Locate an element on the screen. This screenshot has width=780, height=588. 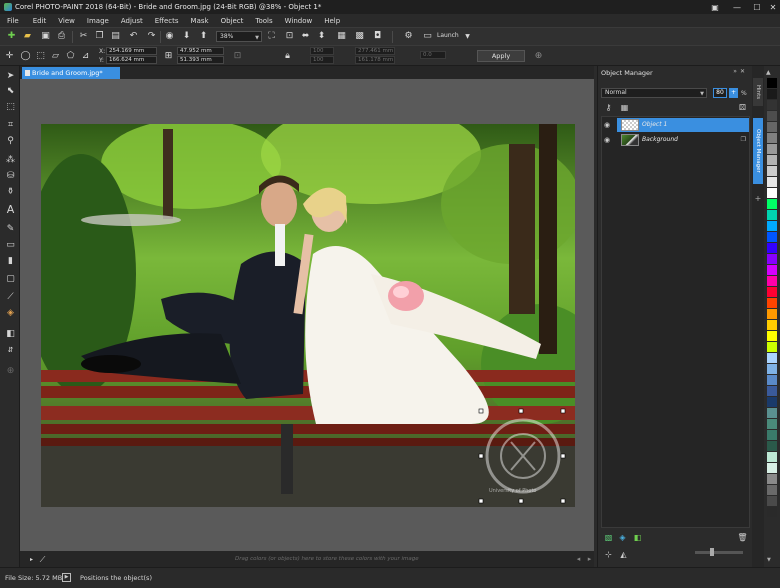
add-docker-icon: + is located at coordinates (758, 199).